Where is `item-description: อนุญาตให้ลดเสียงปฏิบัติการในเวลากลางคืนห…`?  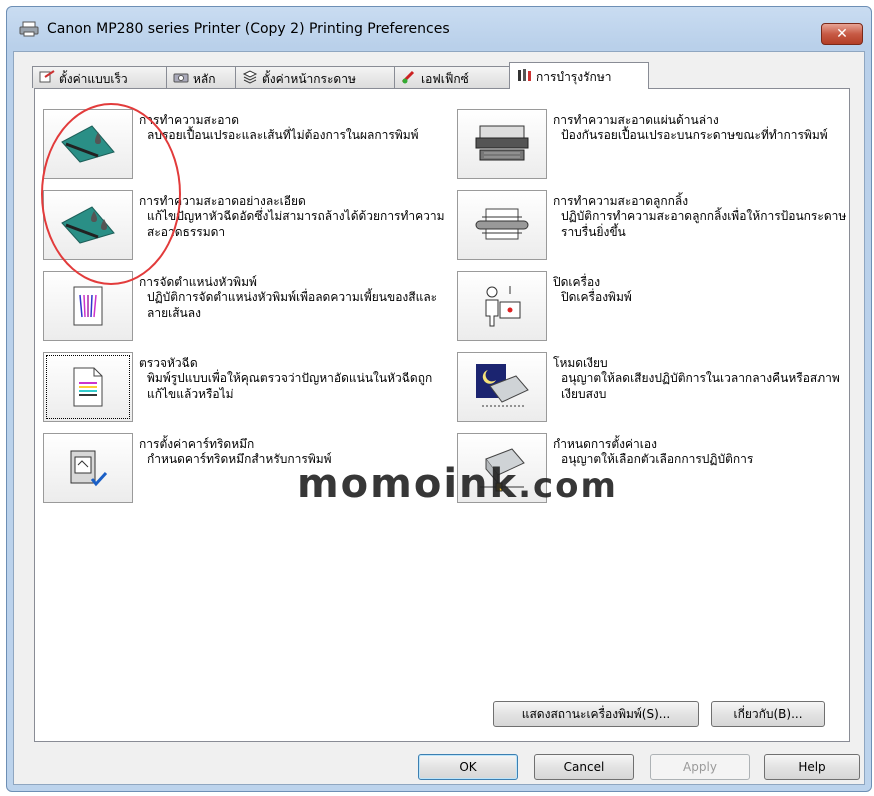
item-description: อนุญาตให้ลดเสียงปฏิบัติการในเวลากลางคืนห… is located at coordinates (700, 386).